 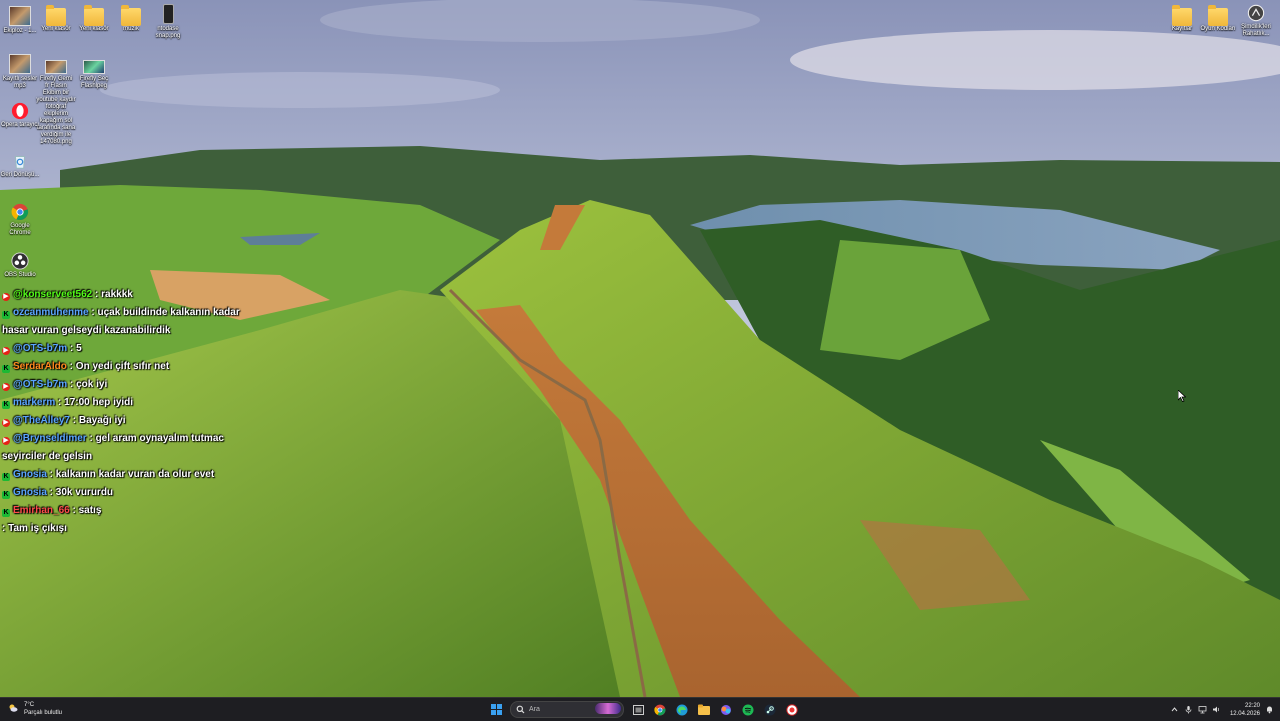 I want to click on steam-icon, so click(x=770, y=709).